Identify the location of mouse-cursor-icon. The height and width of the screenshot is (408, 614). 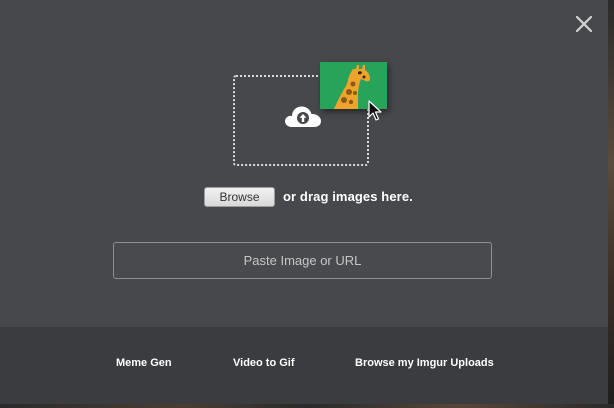
(375, 110).